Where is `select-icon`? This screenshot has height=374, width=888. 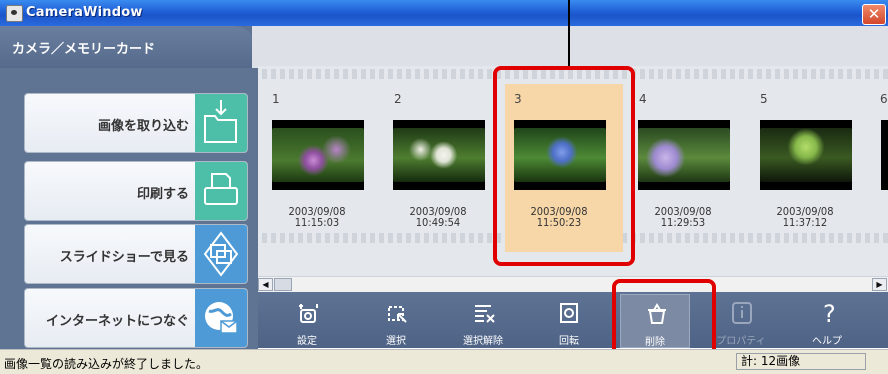 select-icon is located at coordinates (397, 313).